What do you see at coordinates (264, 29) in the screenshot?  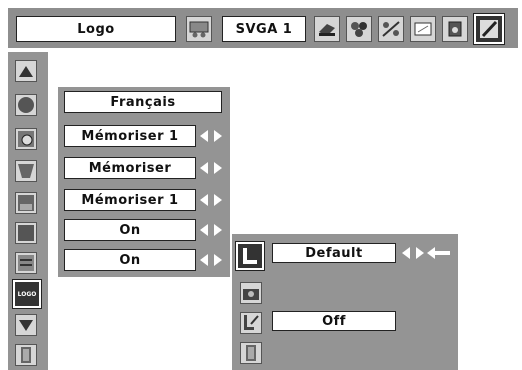 I see `resolution-display: SVGA 1` at bounding box center [264, 29].